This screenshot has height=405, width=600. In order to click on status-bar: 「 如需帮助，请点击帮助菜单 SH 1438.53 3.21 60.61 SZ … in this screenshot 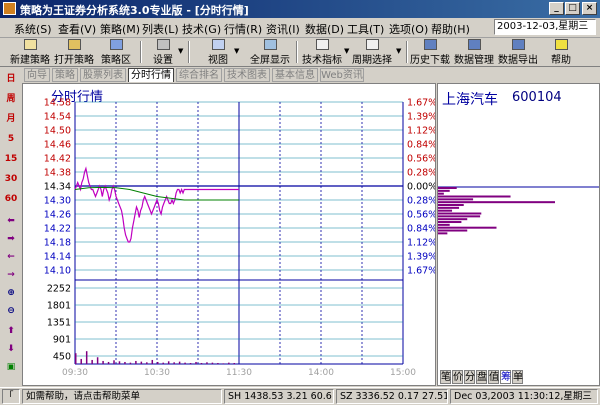, I will do `click(300, 396)`.